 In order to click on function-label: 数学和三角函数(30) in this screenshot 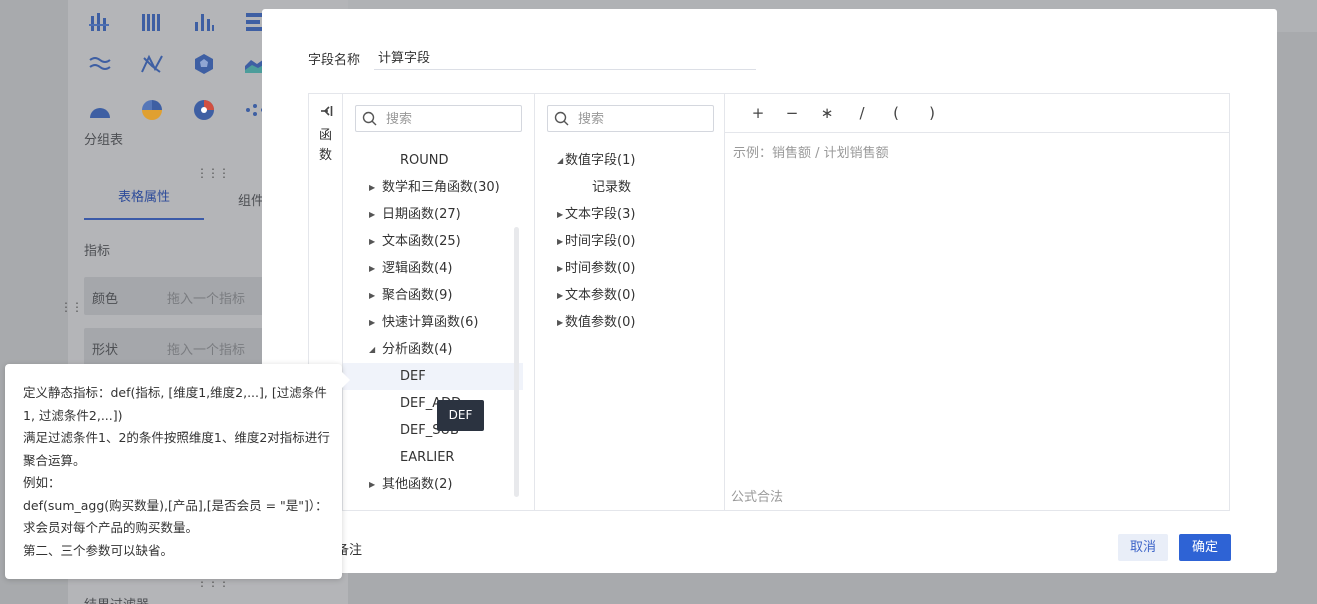, I will do `click(441, 187)`.